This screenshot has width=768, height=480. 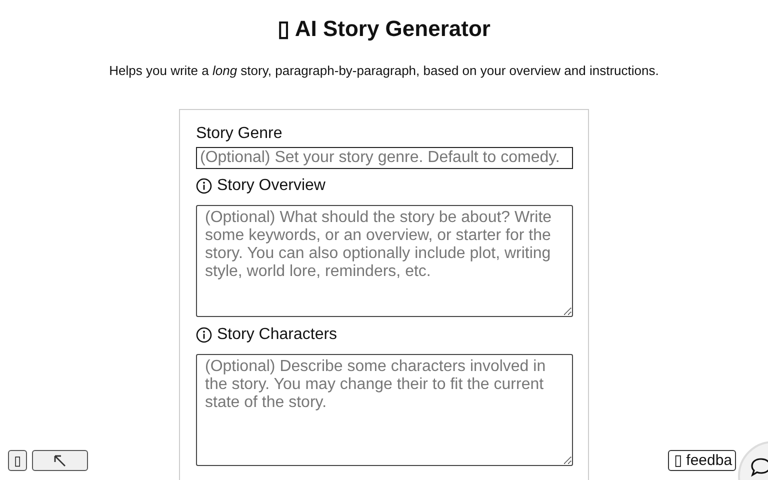 What do you see at coordinates (17, 460) in the screenshot?
I see `bottom-left-button: ▯` at bounding box center [17, 460].